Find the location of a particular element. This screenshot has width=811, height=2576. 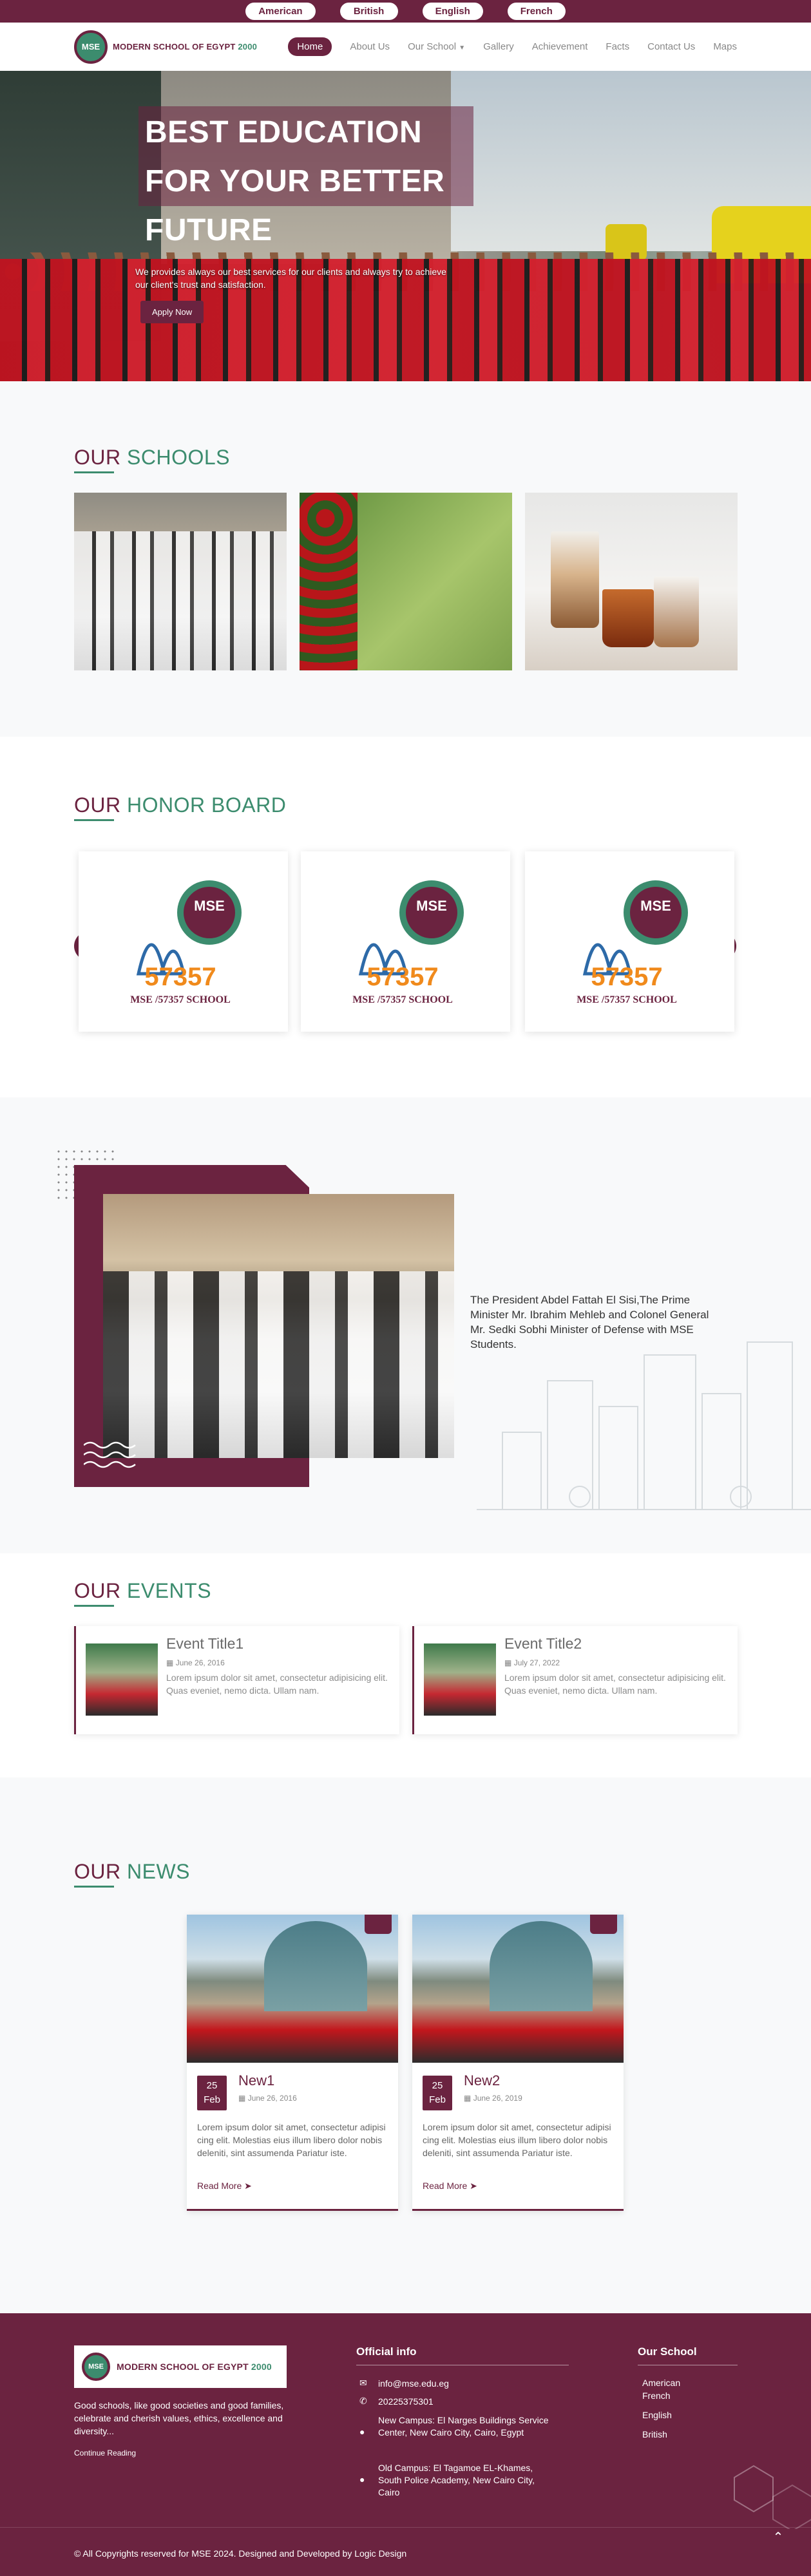

tab-british: British is located at coordinates (368, 11).